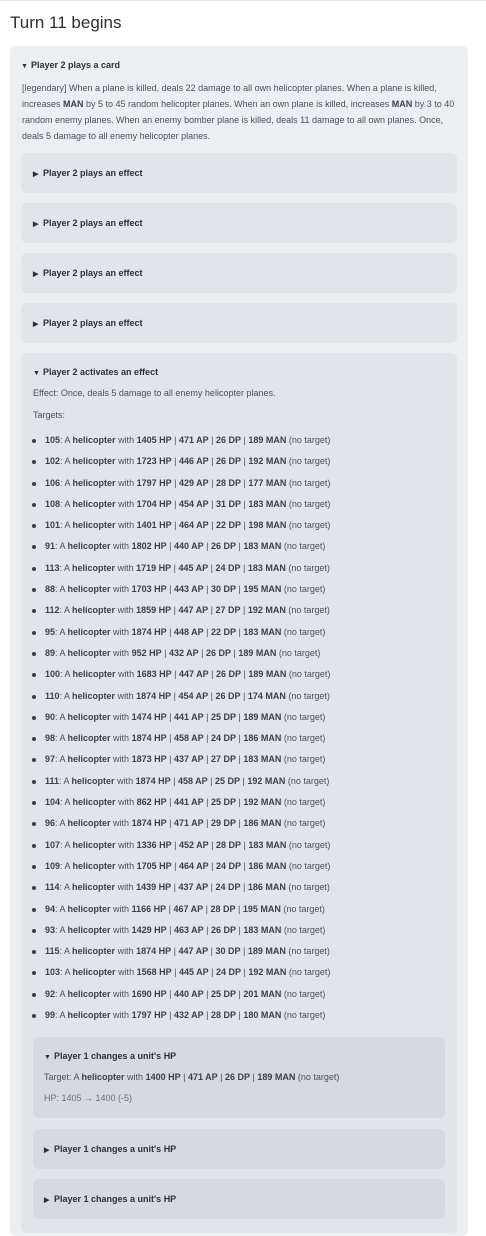 The width and height of the screenshot is (486, 1236). I want to click on target-man: 174 MAN, so click(266, 695).